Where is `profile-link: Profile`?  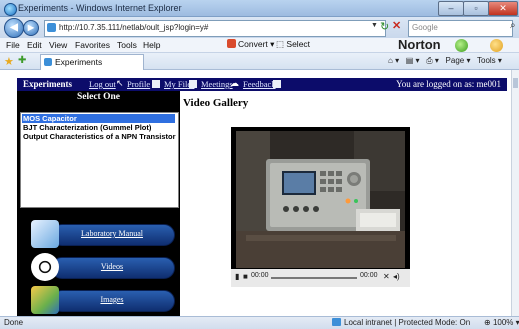
profile-link: Profile is located at coordinates (138, 84).